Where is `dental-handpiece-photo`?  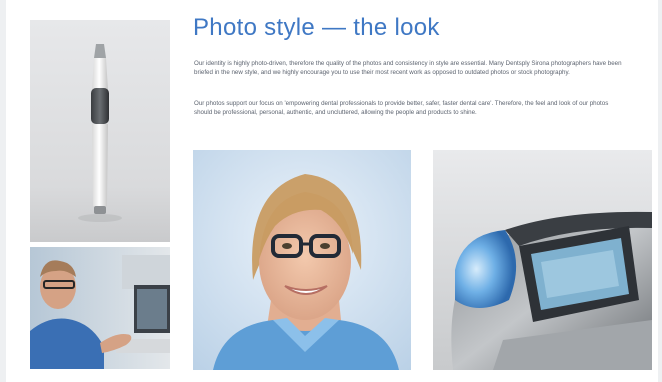
dental-handpiece-photo is located at coordinates (100, 131).